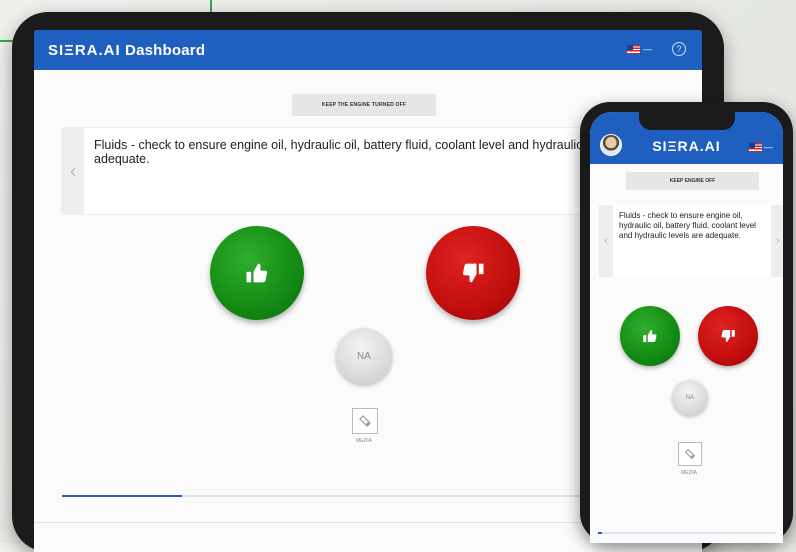 The height and width of the screenshot is (552, 796). Describe the element at coordinates (364, 356) in the screenshot. I see `tablet-na-button: NA` at that location.